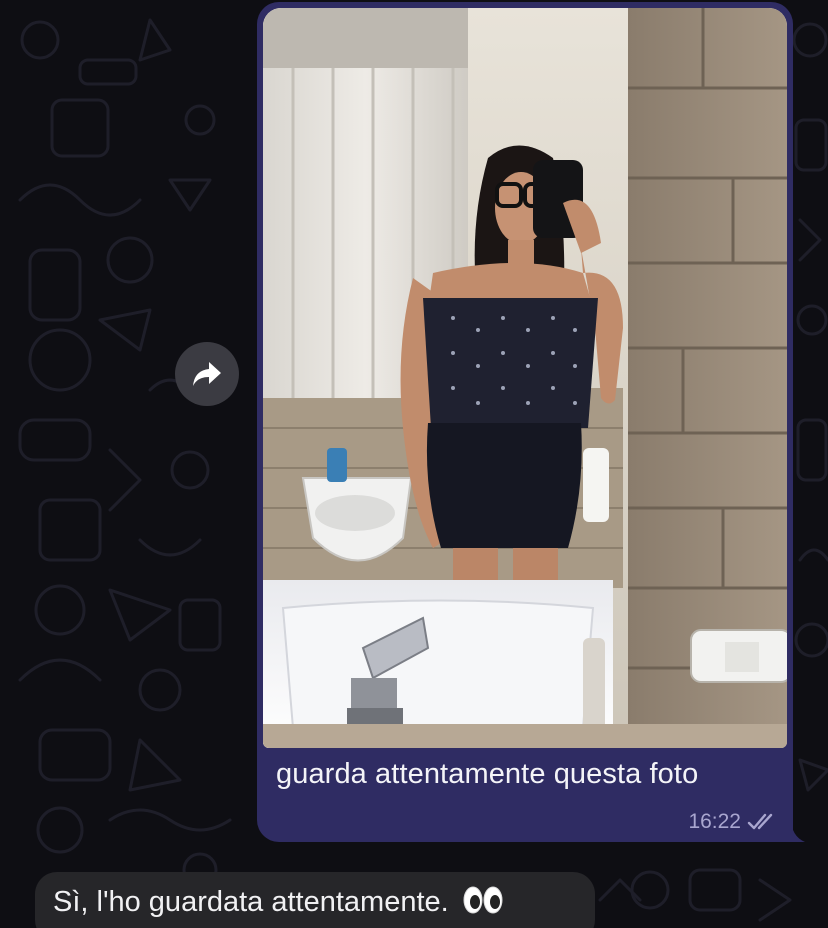 This screenshot has width=828, height=928. I want to click on double-check-icon, so click(760, 821).